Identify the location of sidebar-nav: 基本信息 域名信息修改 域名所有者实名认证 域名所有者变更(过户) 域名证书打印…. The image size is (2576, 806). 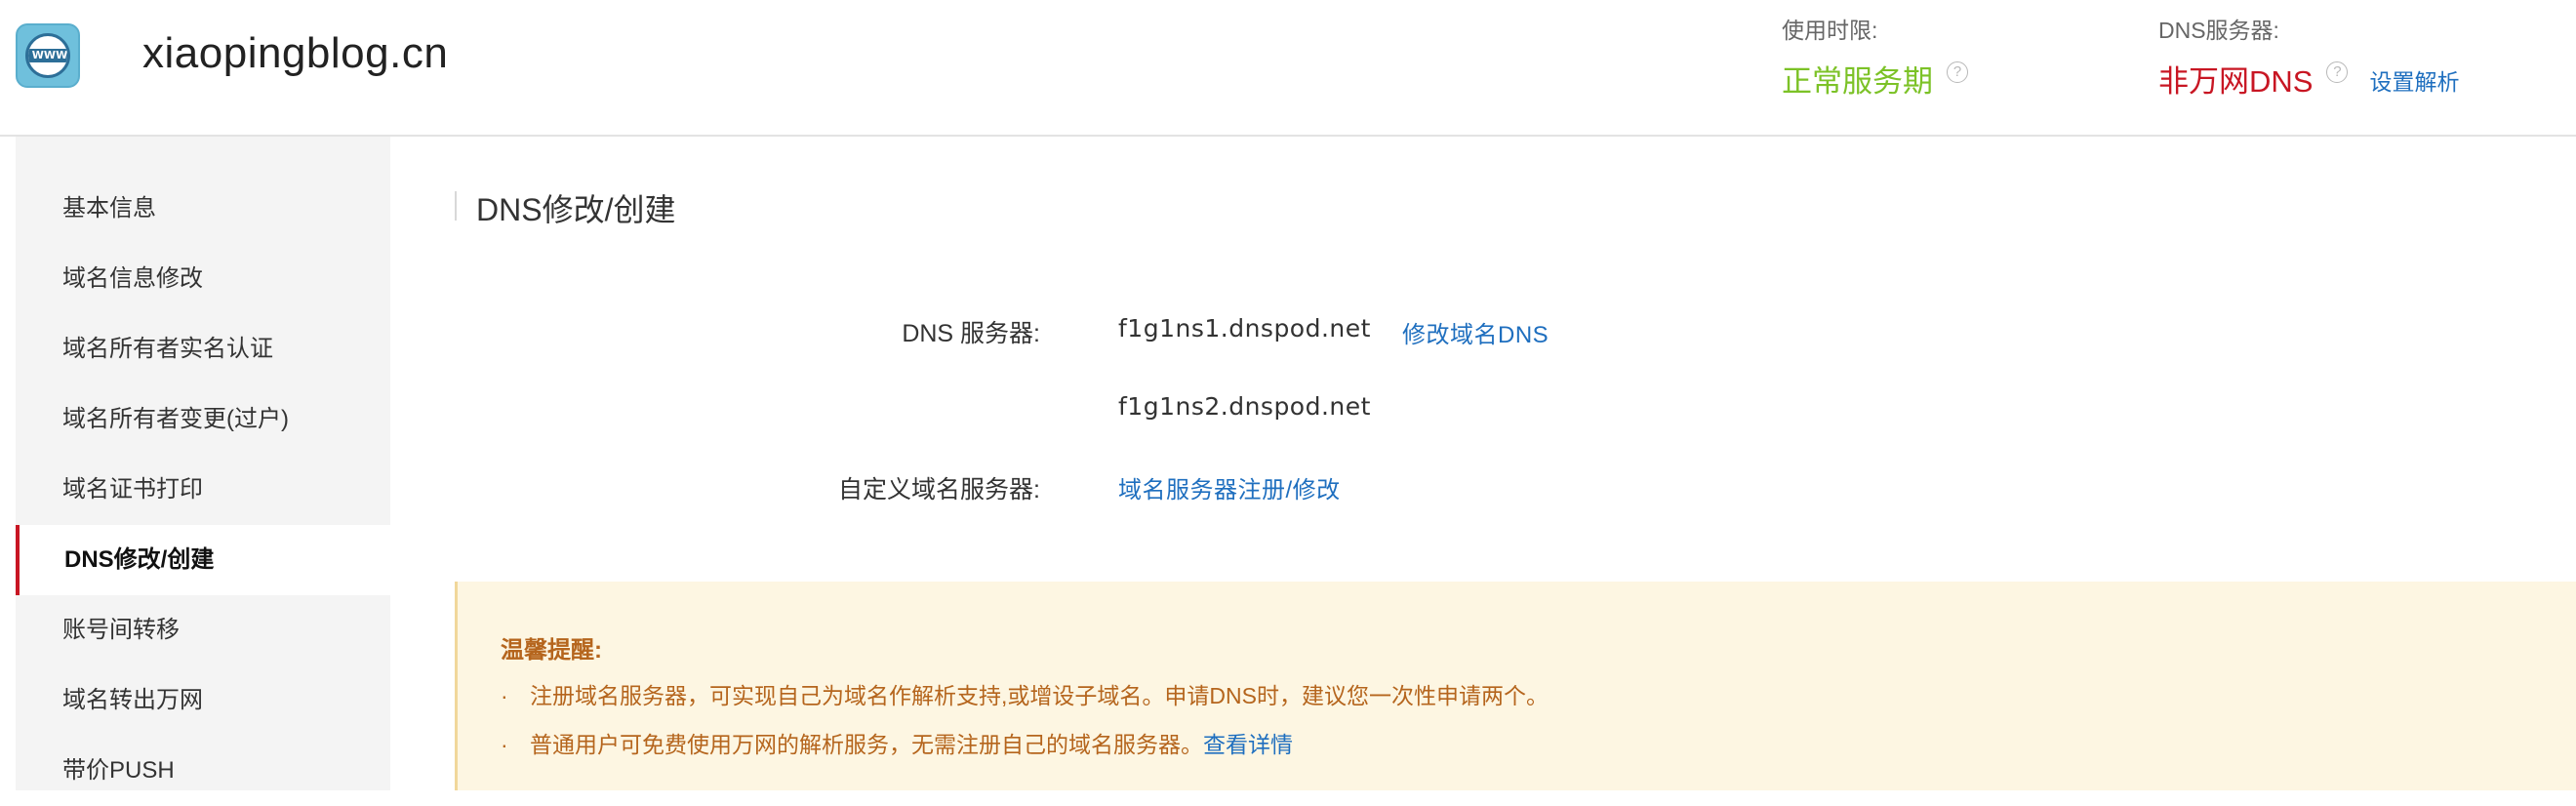
(203, 463).